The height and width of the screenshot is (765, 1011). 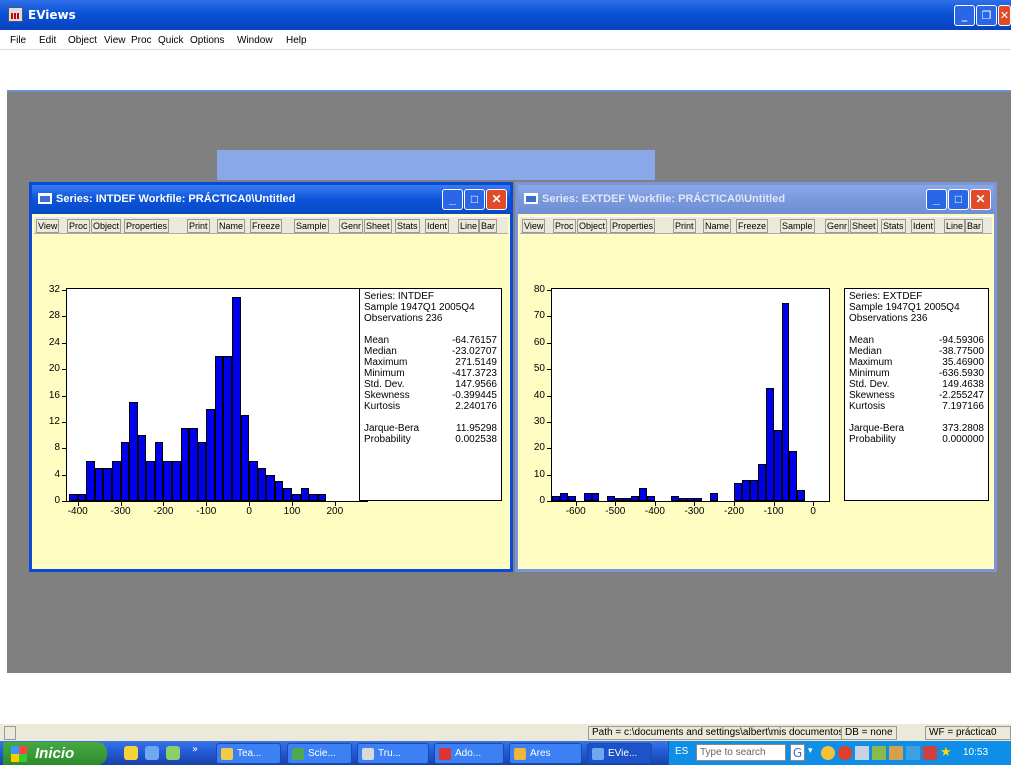 What do you see at coordinates (741, 752) in the screenshot?
I see `search-input: Type to search` at bounding box center [741, 752].